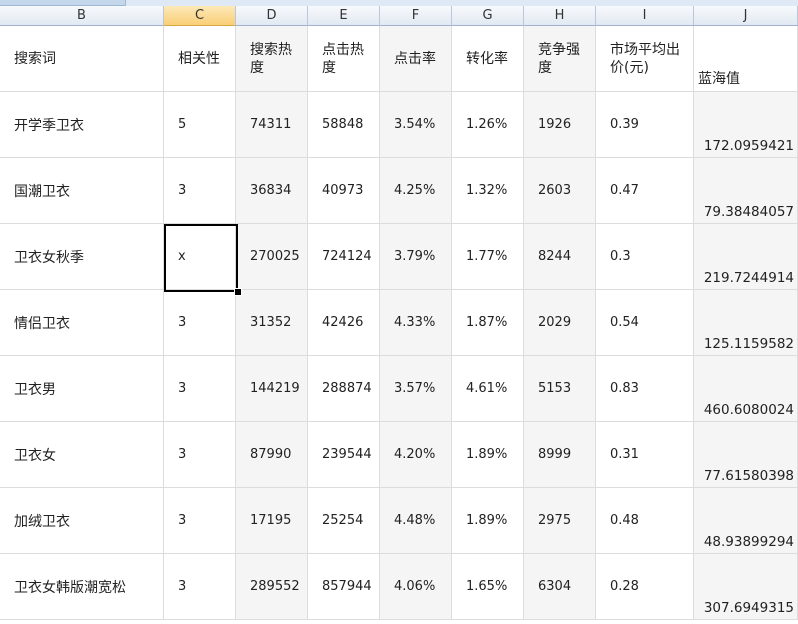 This screenshot has width=798, height=624. Describe the element at coordinates (344, 257) in the screenshot. I see `cell-e-row-3: 724124` at that location.